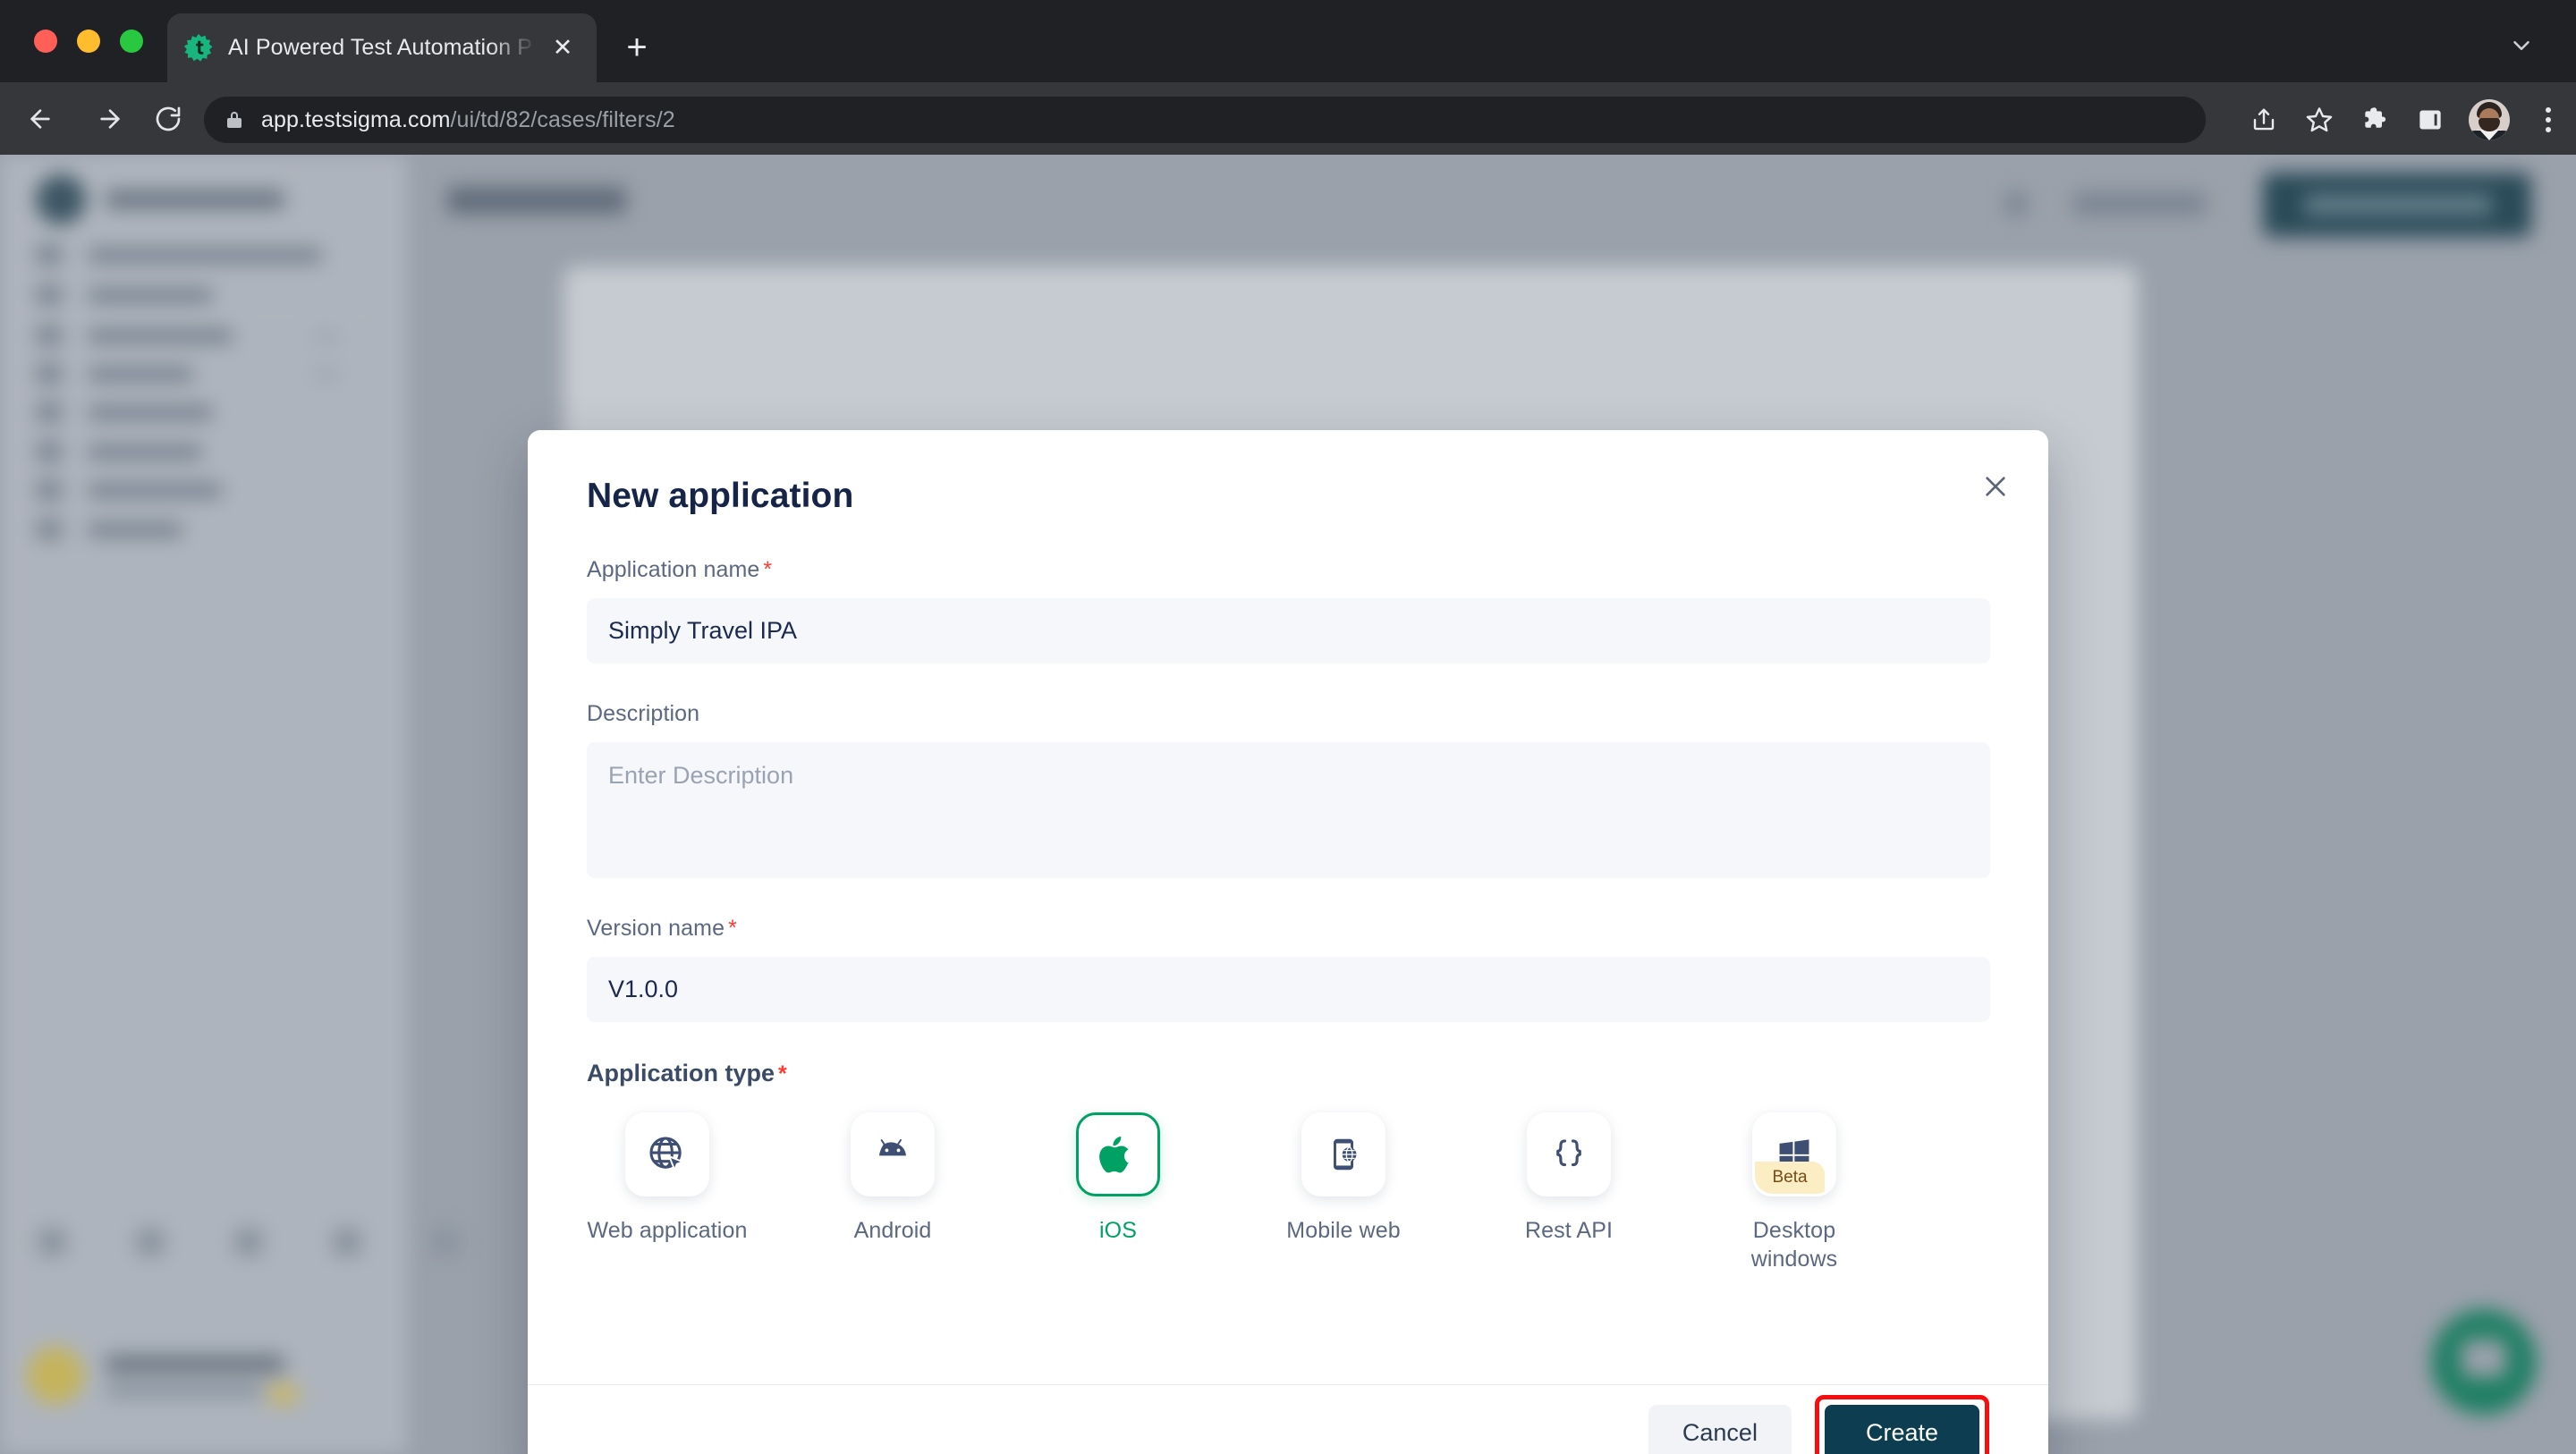 The width and height of the screenshot is (2576, 1454). I want to click on tab-title: AI Powered Test Automation P, so click(380, 47).